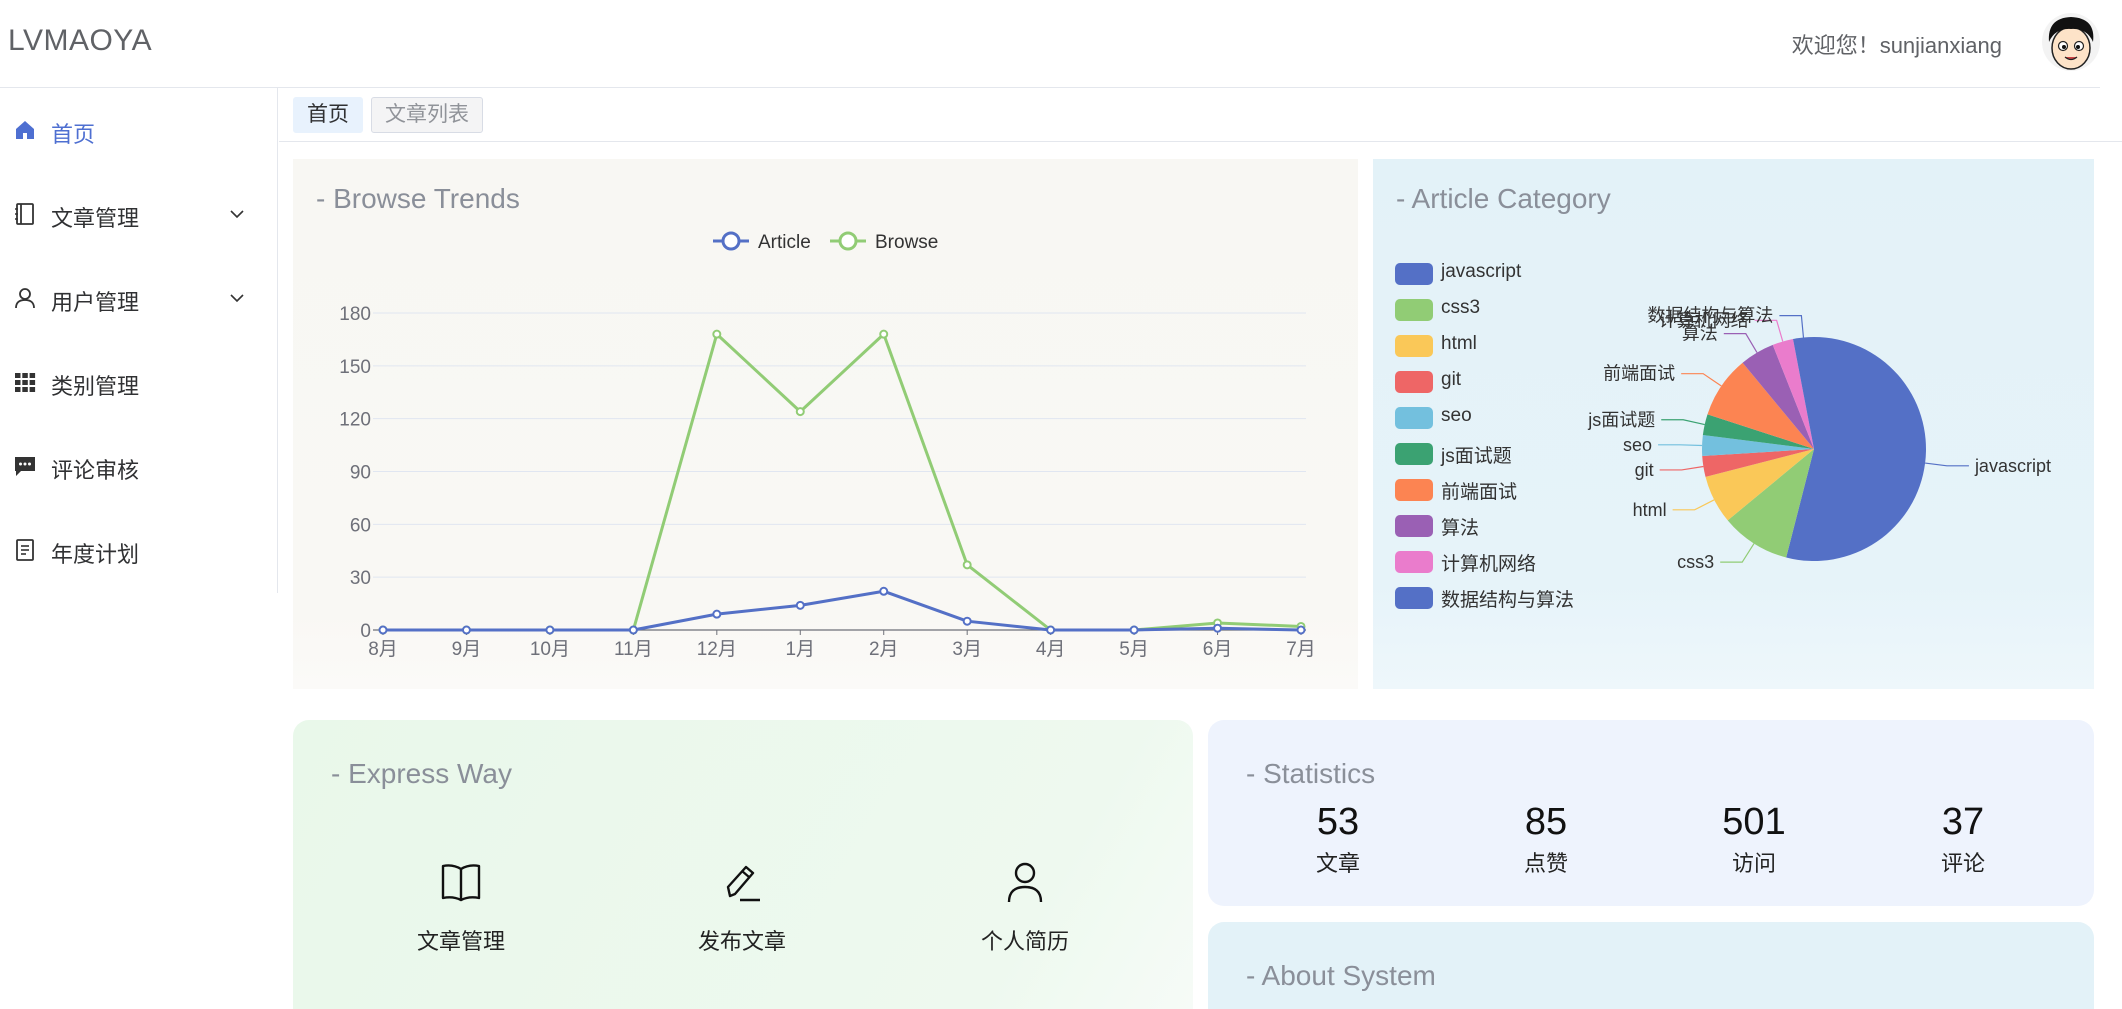  I want to click on sidebar-item-label: 年度计划, so click(95, 554).